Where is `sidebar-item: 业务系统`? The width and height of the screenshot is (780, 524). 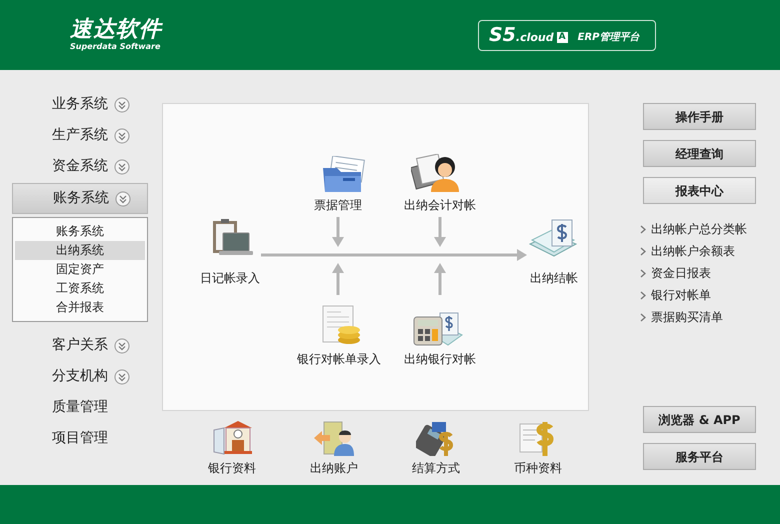
sidebar-item: 业务系统 is located at coordinates (80, 104).